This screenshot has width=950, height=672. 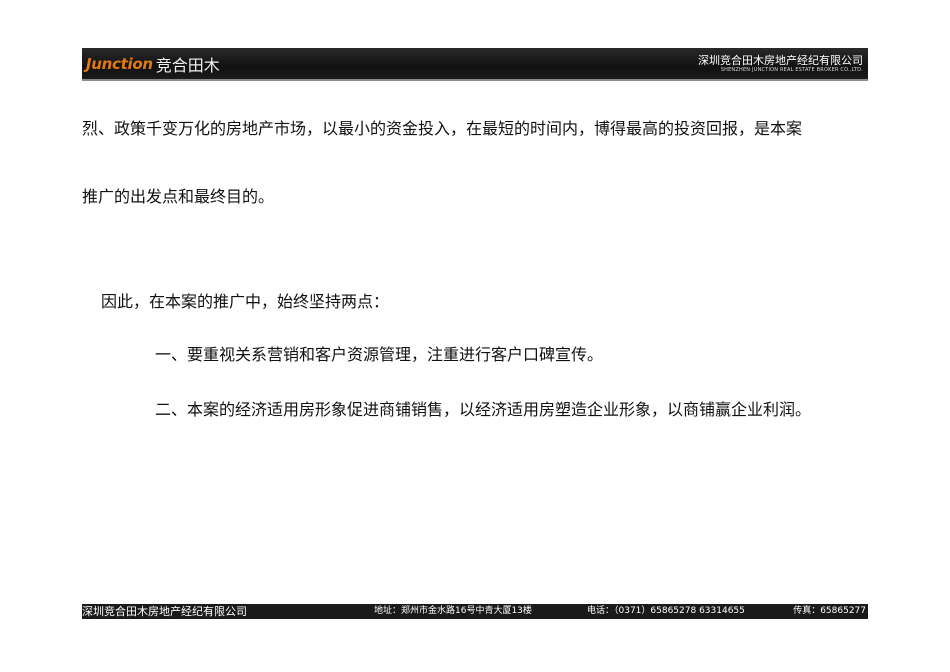 I want to click on footer-company-name: 深圳竞合田木房地产经纪有限公司, so click(x=164, y=611).